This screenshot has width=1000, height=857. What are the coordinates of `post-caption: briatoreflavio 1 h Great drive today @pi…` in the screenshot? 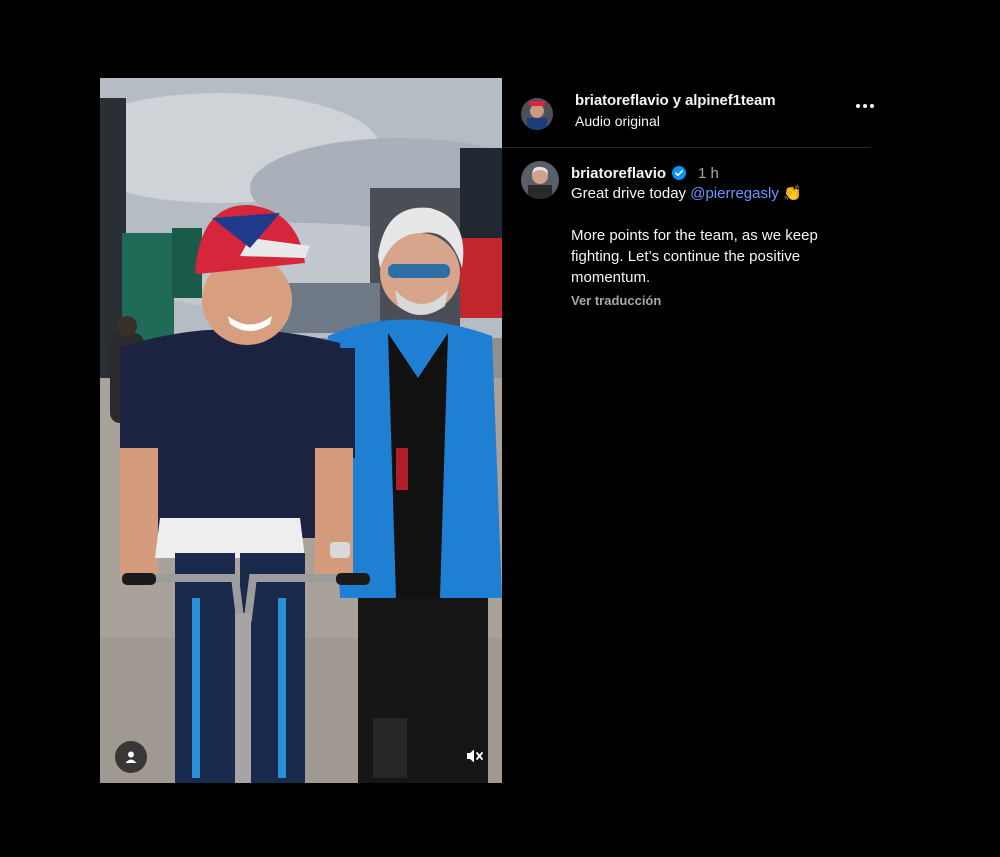 It's located at (687, 229).